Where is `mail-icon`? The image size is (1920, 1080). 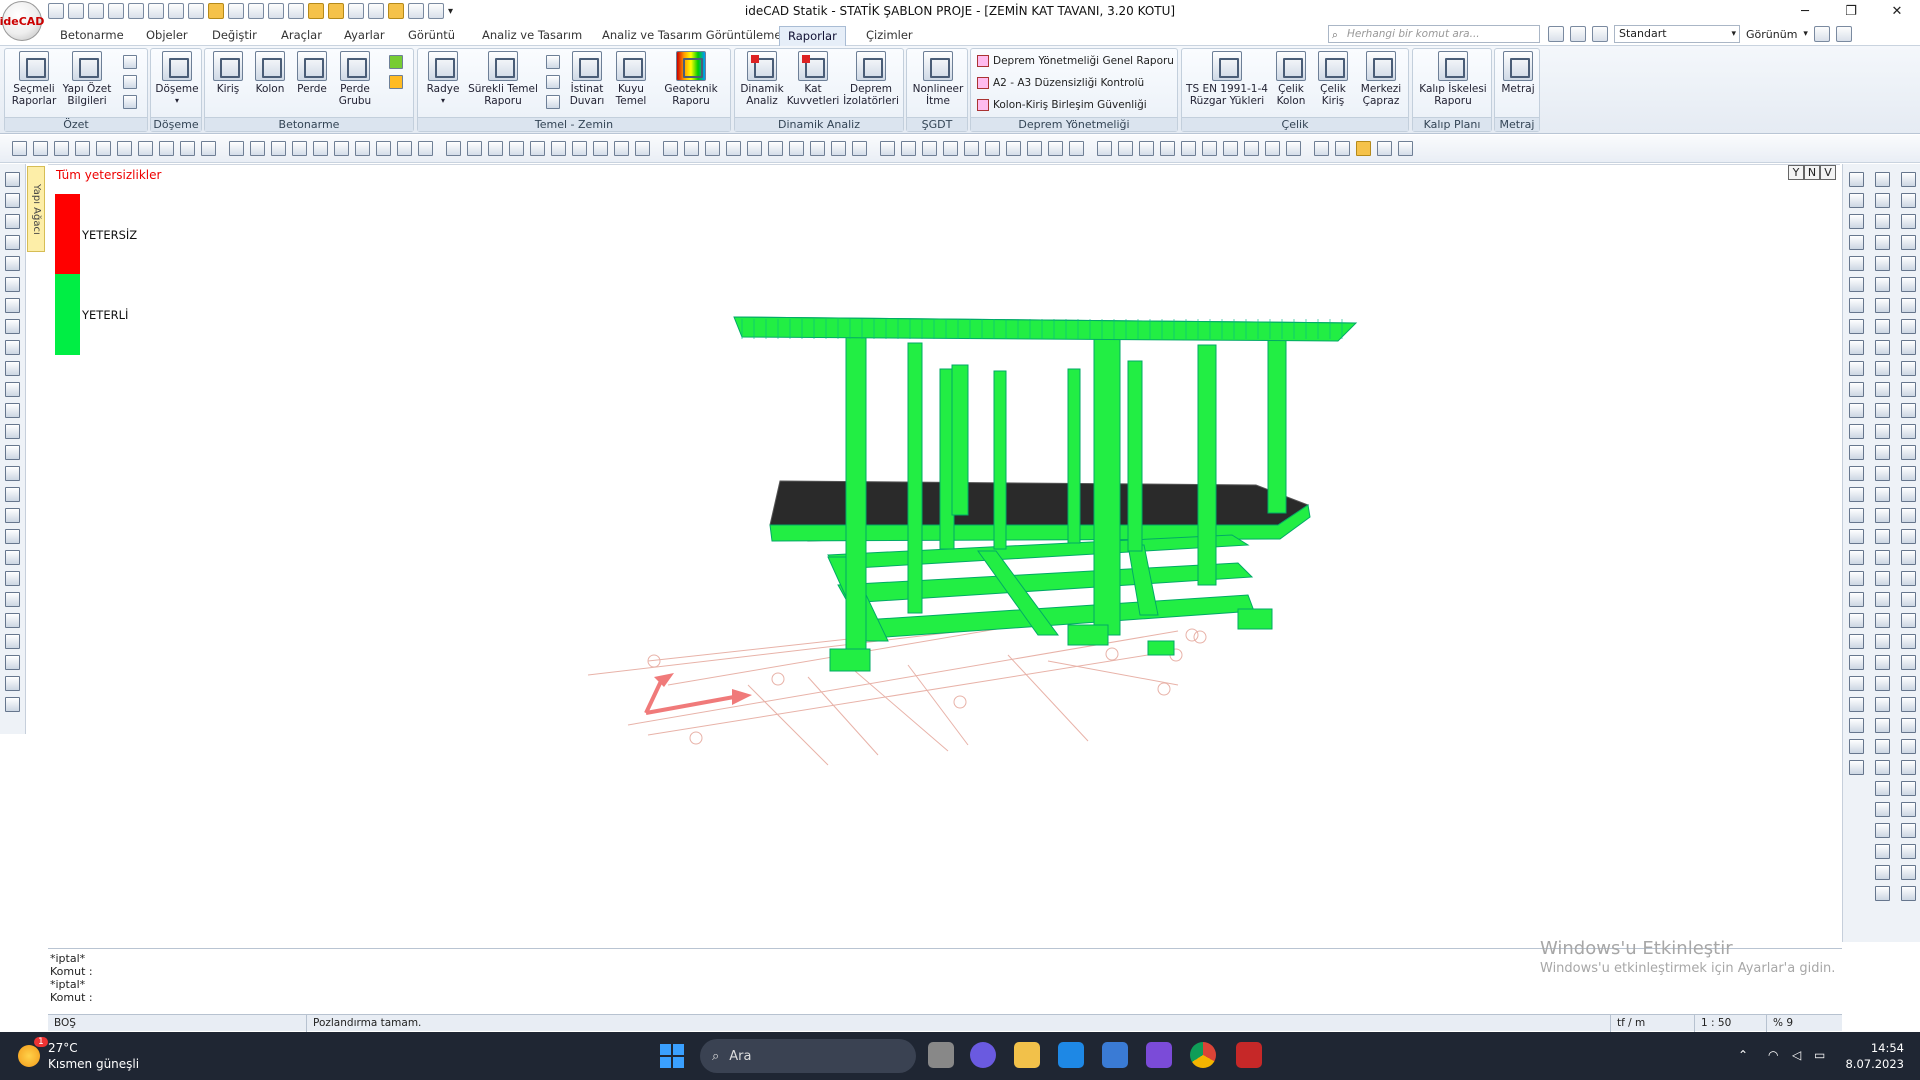 mail-icon is located at coordinates (1071, 1055).